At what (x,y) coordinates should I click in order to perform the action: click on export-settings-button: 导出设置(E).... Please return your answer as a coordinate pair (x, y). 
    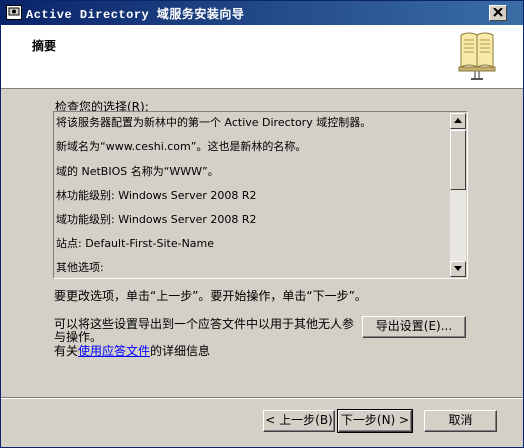
    Looking at the image, I should click on (414, 327).